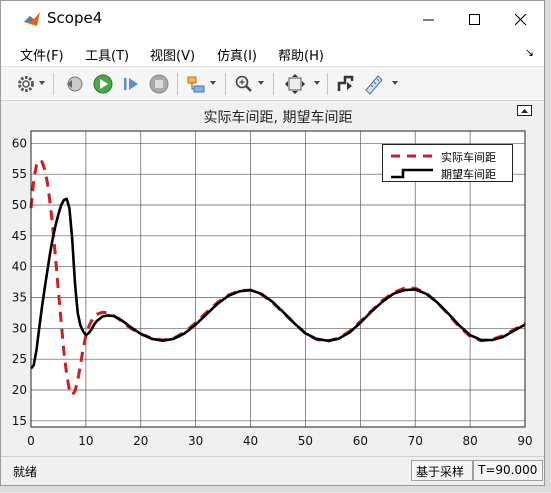  I want to click on legend-swatch-desired, so click(412, 173).